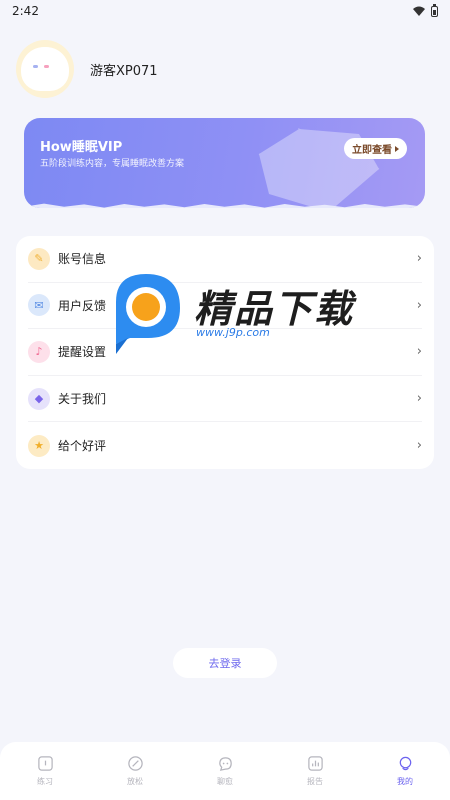 This screenshot has height=800, width=450. Describe the element at coordinates (434, 10) in the screenshot. I see `battery-icon` at that location.